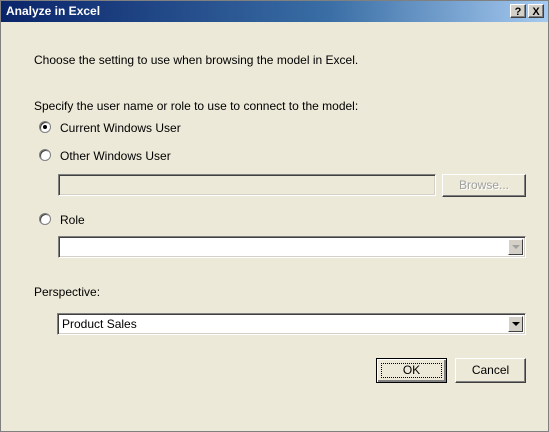  I want to click on ok-button: OK, so click(411, 370).